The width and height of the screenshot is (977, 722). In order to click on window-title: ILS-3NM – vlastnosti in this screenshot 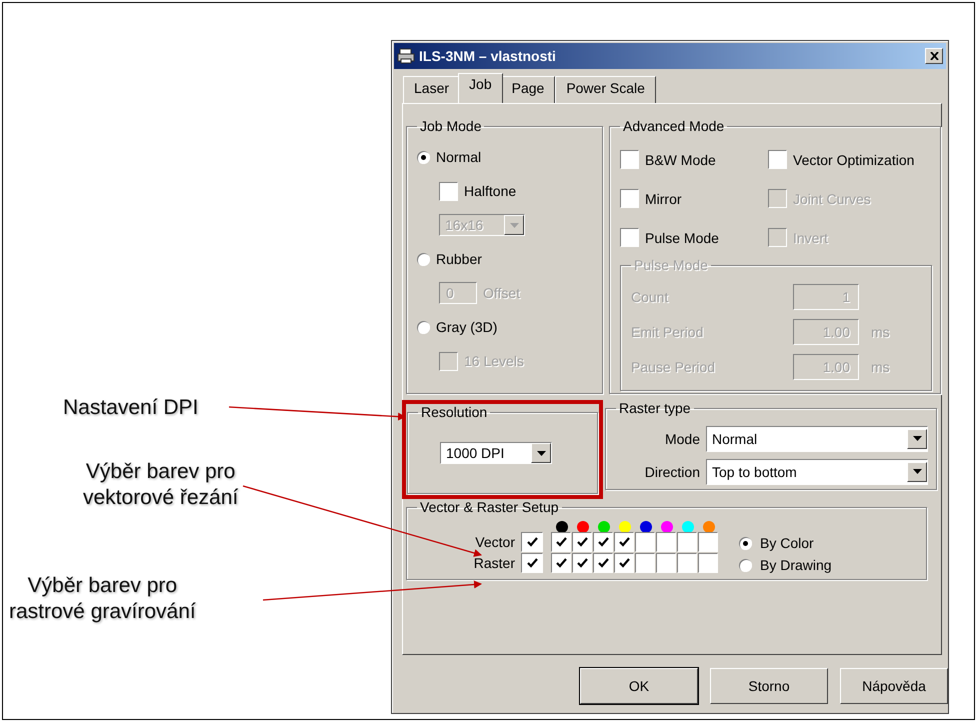, I will do `click(488, 56)`.